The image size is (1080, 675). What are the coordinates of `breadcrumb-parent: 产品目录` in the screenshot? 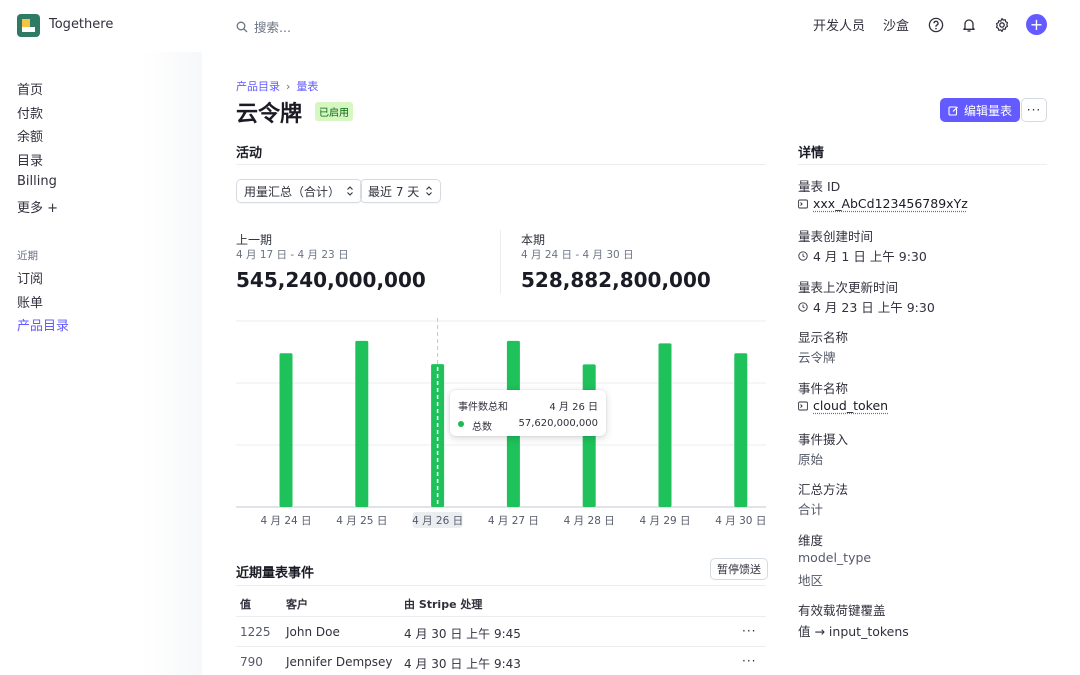 It's located at (258, 86).